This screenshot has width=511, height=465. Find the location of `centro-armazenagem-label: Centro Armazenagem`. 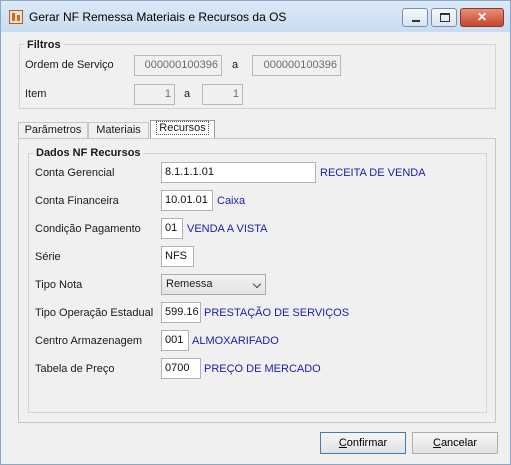

centro-armazenagem-label: Centro Armazenagem is located at coordinates (88, 341).